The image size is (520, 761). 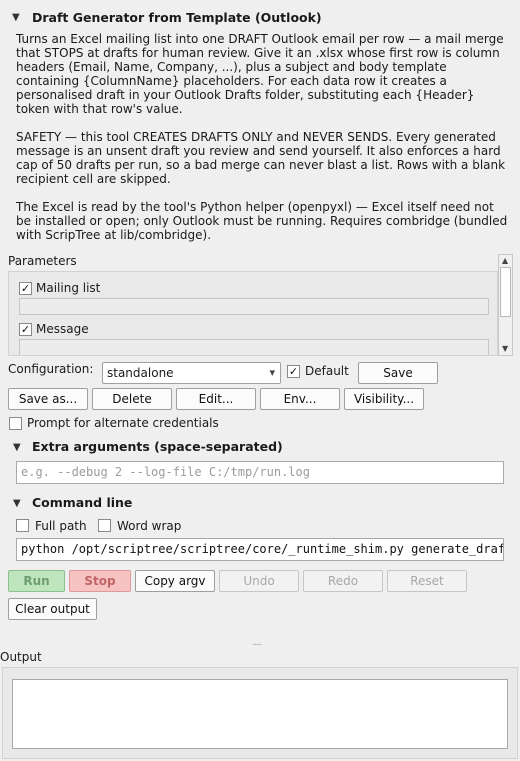 I want to click on mailing-list-field, so click(x=254, y=306).